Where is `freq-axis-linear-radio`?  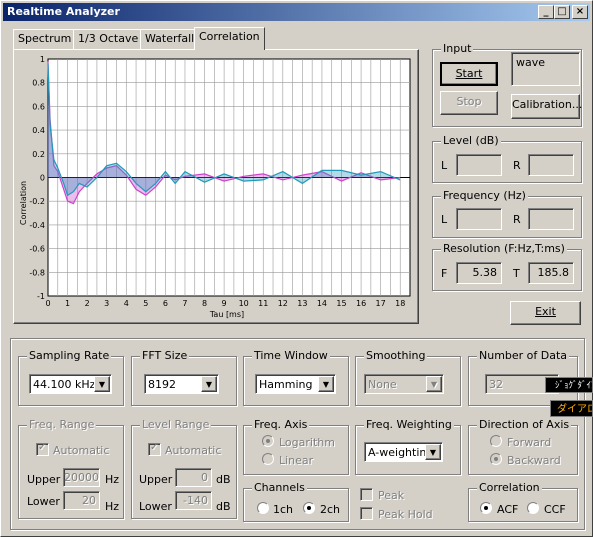 freq-axis-linear-radio is located at coordinates (268, 459).